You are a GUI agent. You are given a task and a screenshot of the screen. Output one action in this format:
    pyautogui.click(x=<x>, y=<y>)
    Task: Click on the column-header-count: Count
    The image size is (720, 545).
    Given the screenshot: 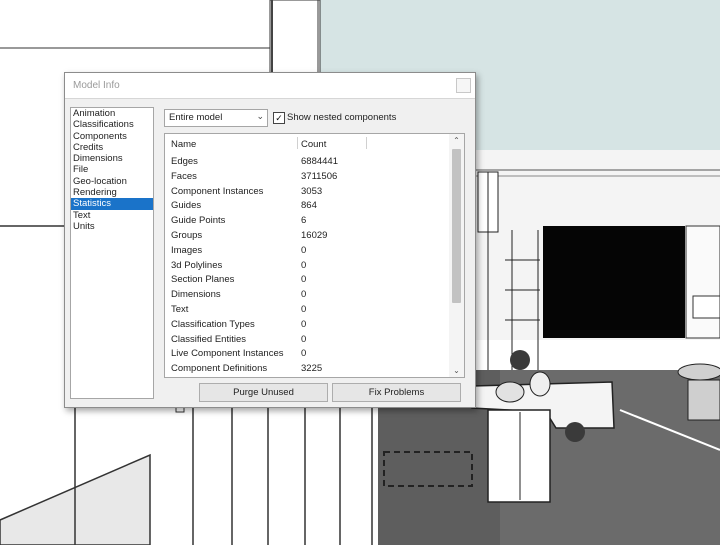 What is the action you would take?
    pyautogui.click(x=313, y=144)
    